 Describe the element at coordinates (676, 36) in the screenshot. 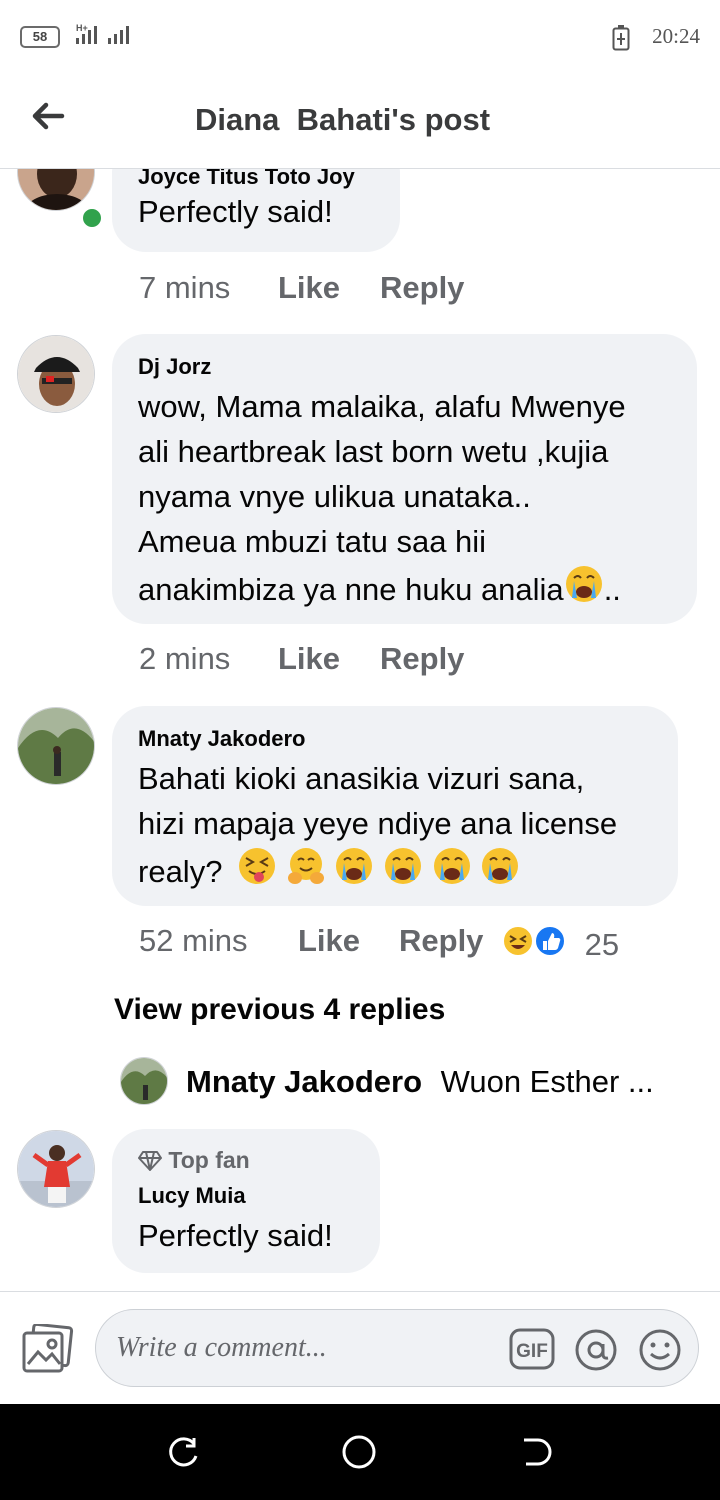

I see `clock: 20:24` at that location.